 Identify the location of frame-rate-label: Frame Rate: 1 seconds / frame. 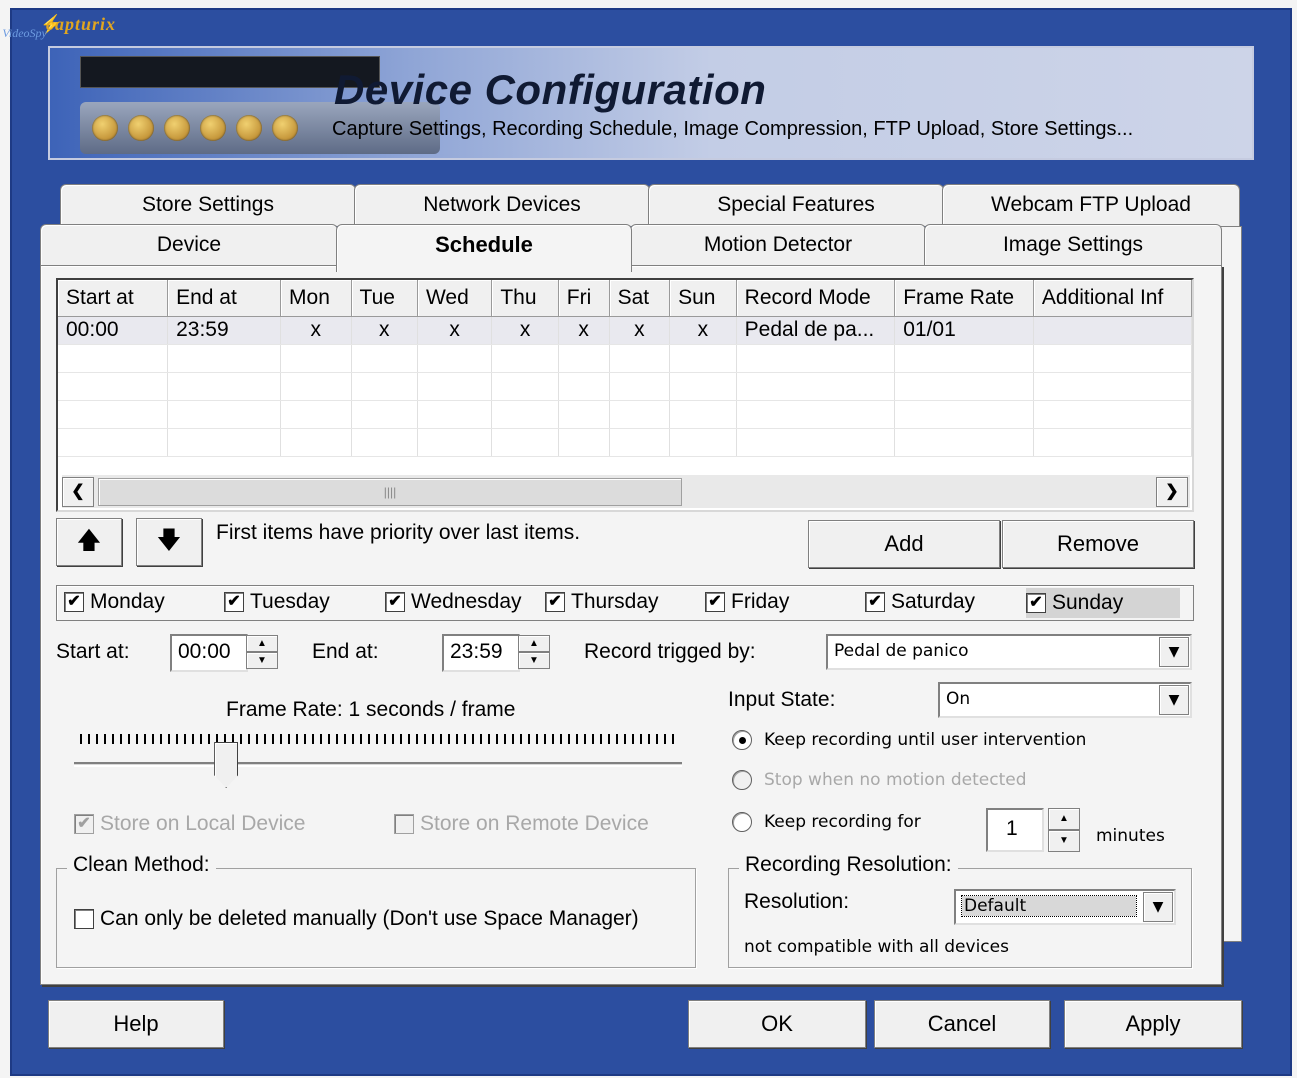
(371, 709).